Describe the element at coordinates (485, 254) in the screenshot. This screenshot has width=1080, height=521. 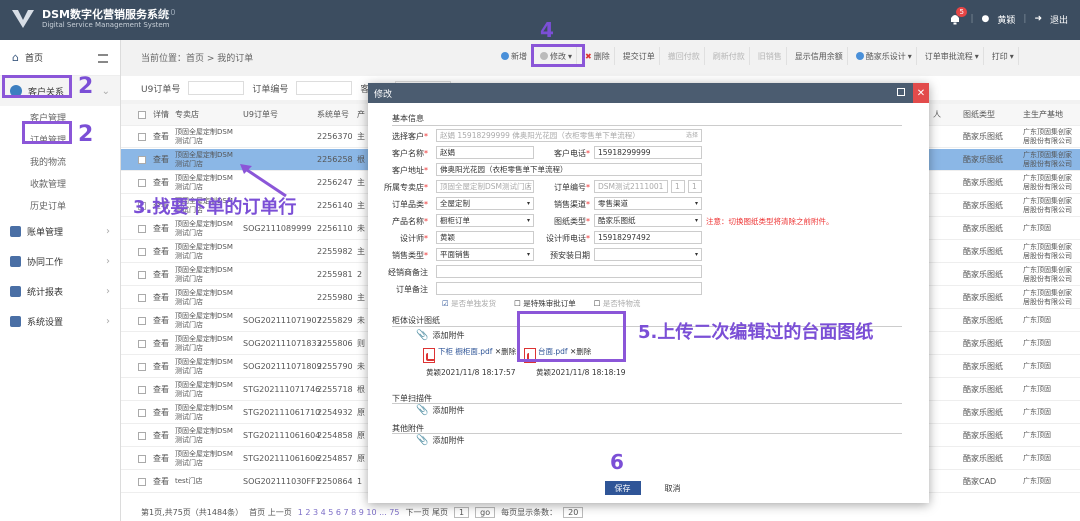
I see `sale-type-select: 平面销售 ▾` at that location.